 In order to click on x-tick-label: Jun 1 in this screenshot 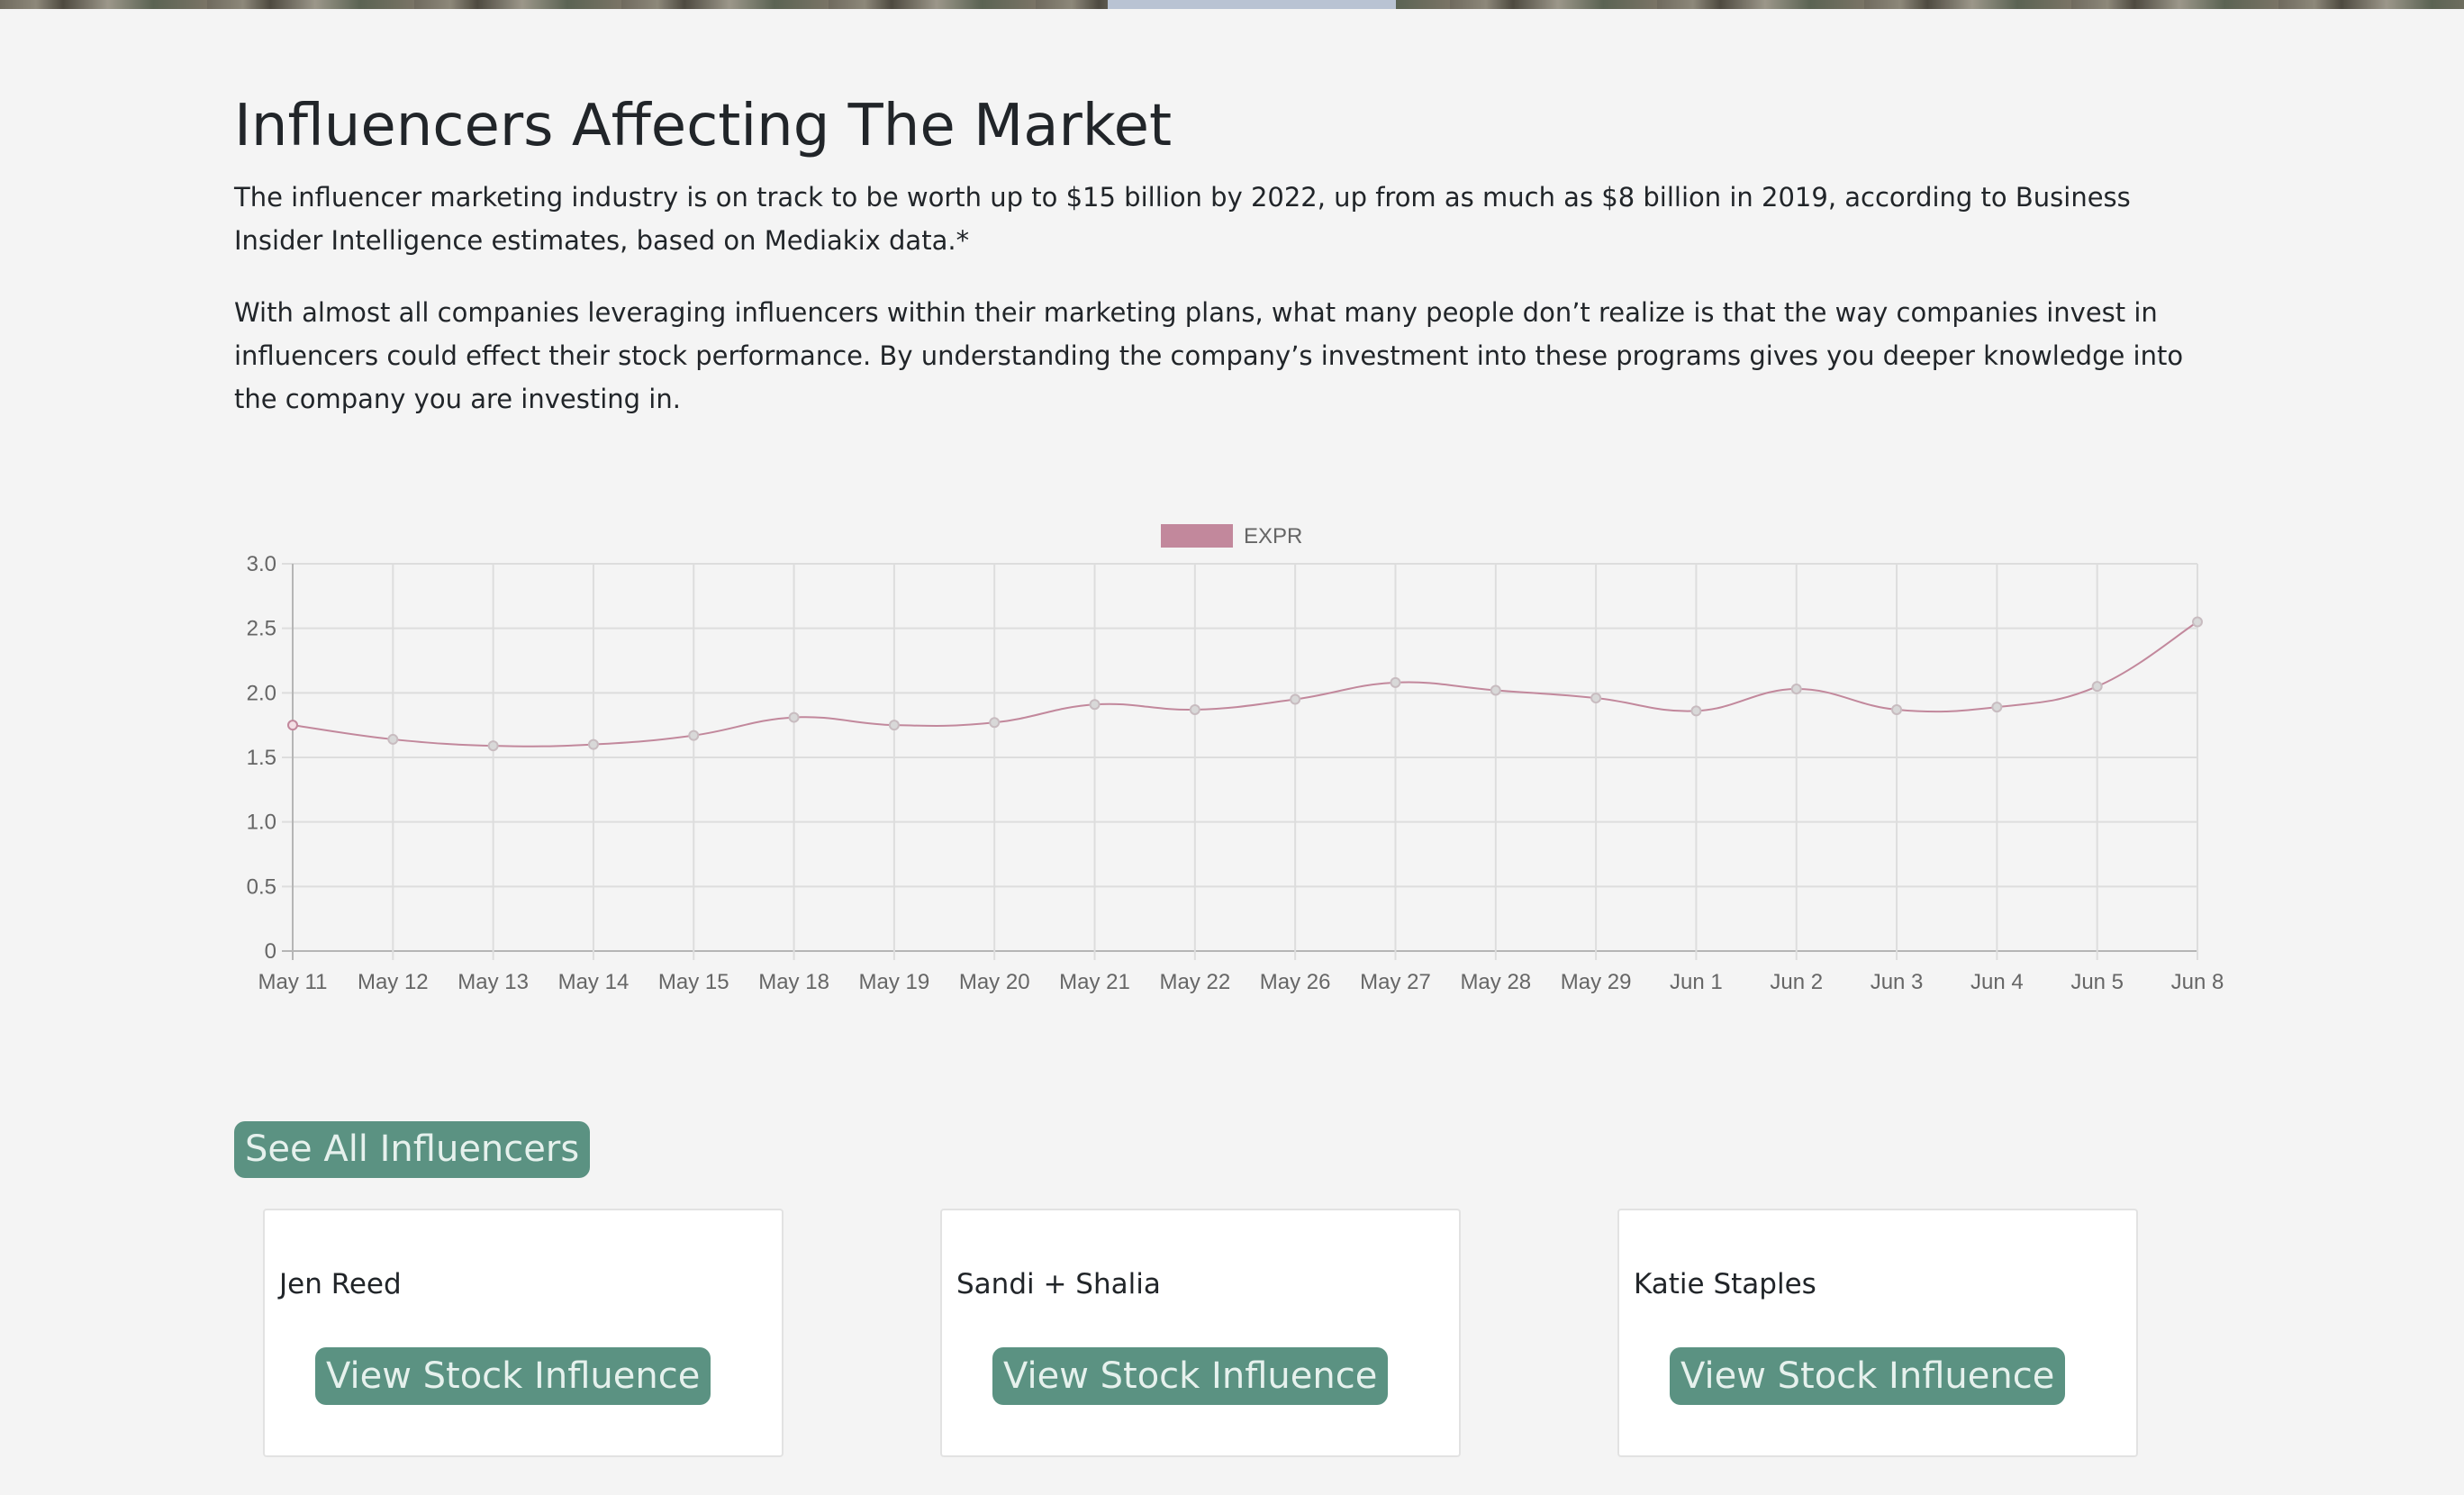, I will do `click(1696, 982)`.